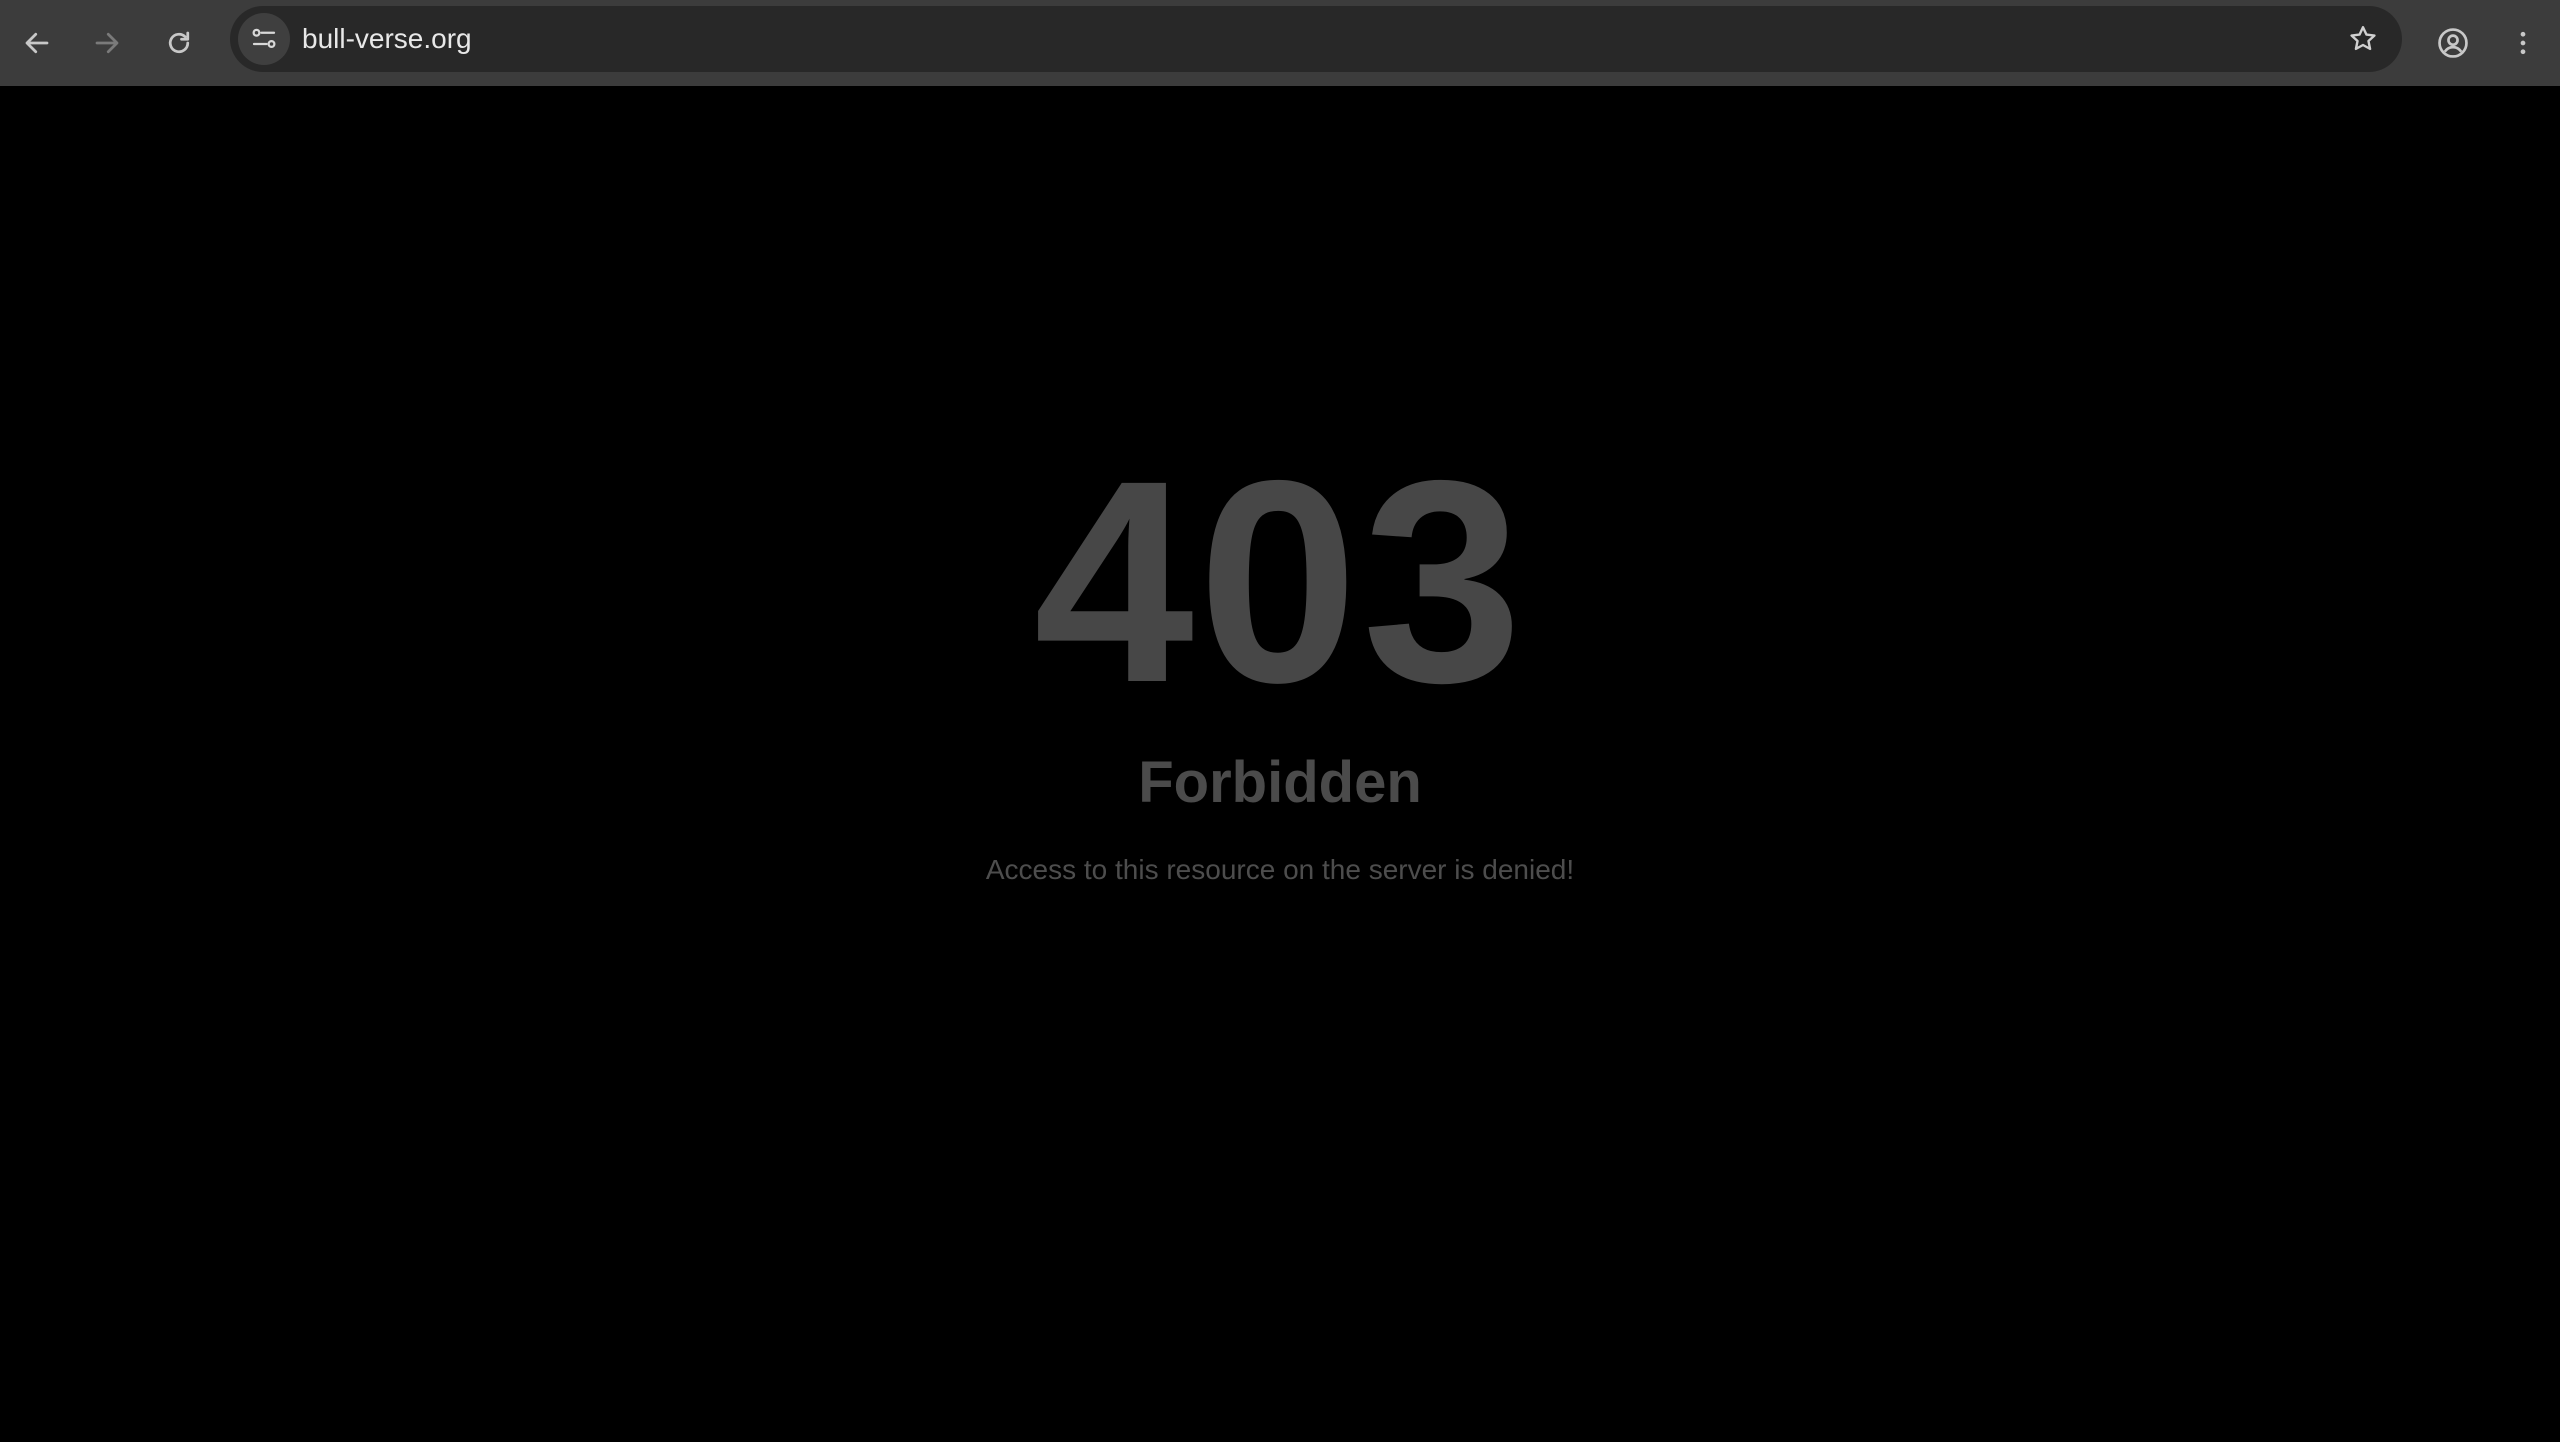 This screenshot has width=2560, height=1442. I want to click on back-button, so click(37, 43).